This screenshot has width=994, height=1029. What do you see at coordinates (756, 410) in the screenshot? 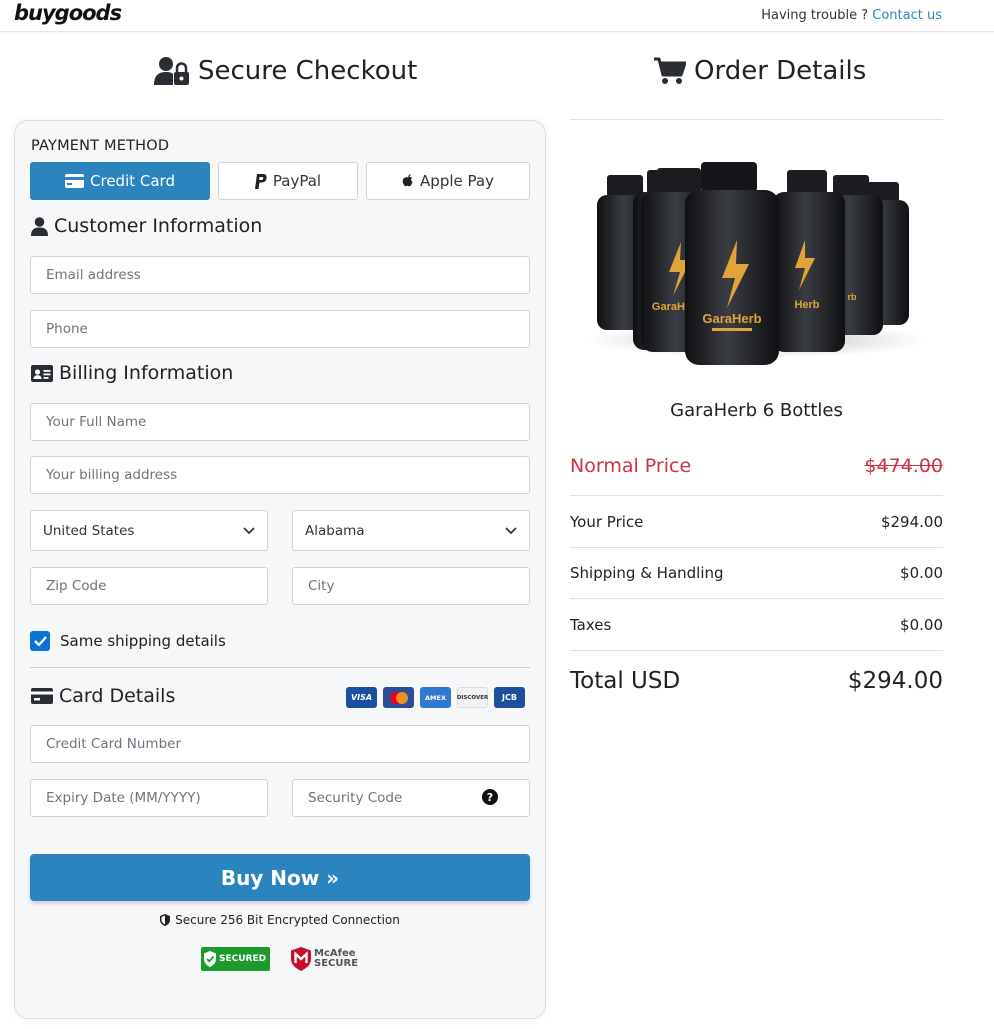
I see `product-name: GaraHerb 6 Bottles` at bounding box center [756, 410].